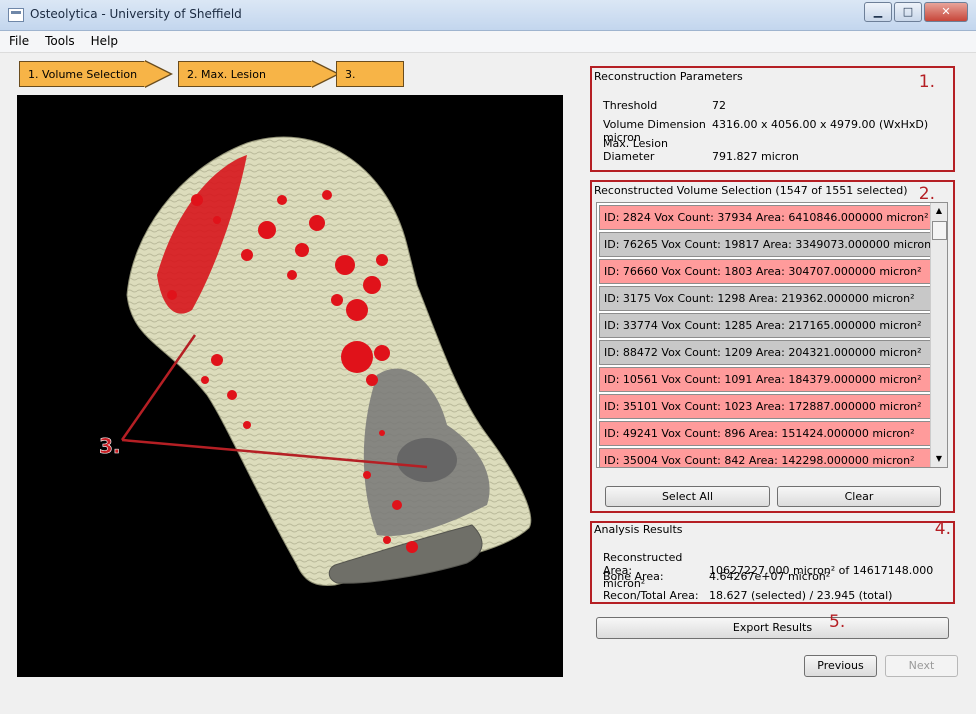 This screenshot has width=976, height=714. Describe the element at coordinates (103, 39) in the screenshot. I see `menu-help: Help` at that location.